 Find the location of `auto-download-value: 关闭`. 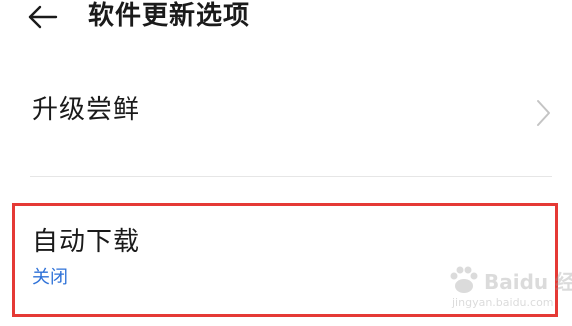

auto-download-value: 关闭 is located at coordinates (50, 277).